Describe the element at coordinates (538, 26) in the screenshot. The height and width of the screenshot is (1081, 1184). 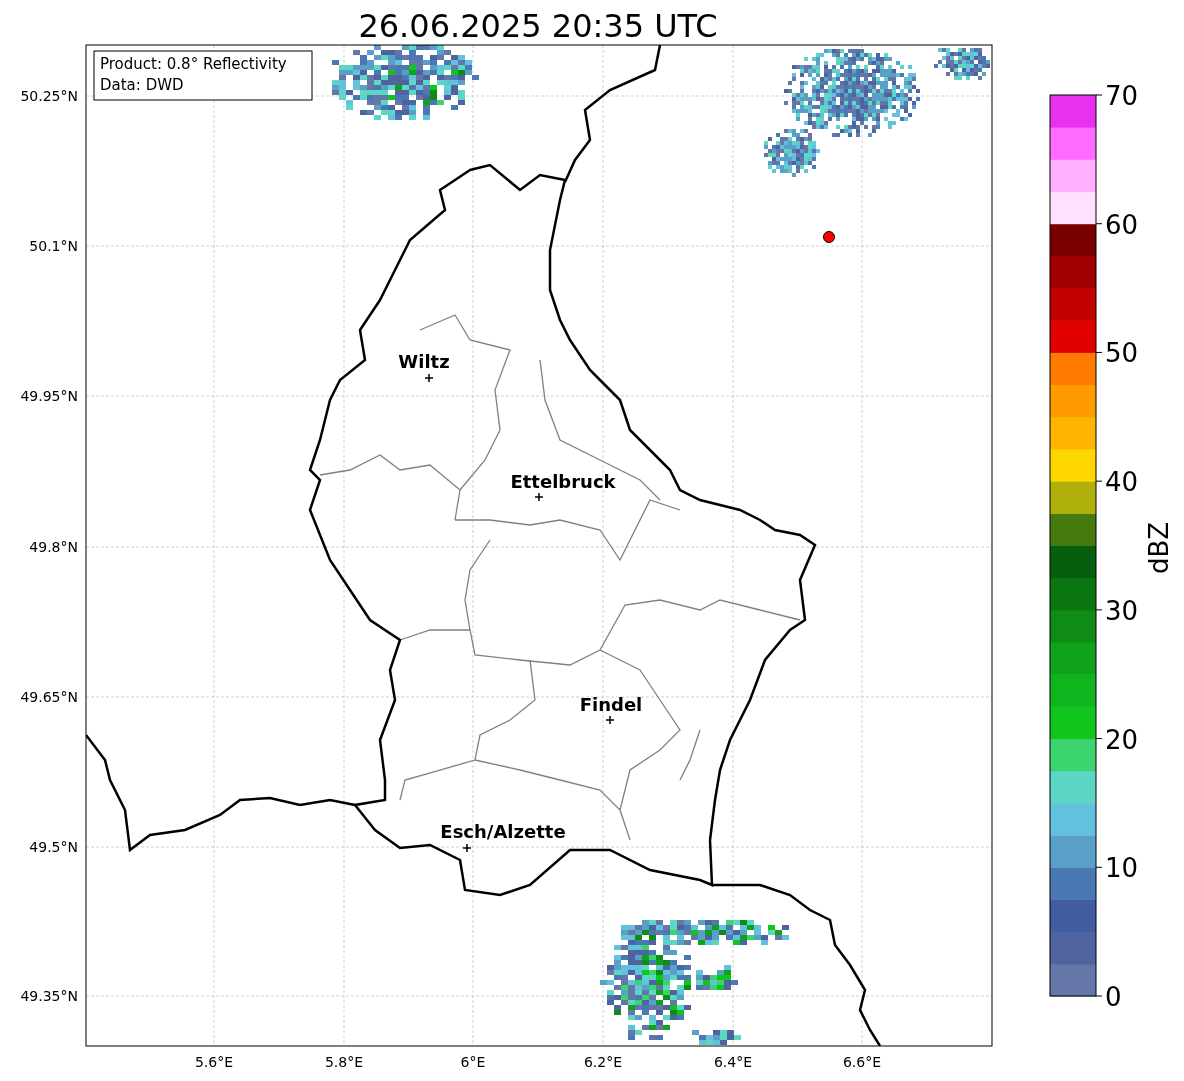
I see `chart-title: 26.06.2025 20:35 UTC` at that location.